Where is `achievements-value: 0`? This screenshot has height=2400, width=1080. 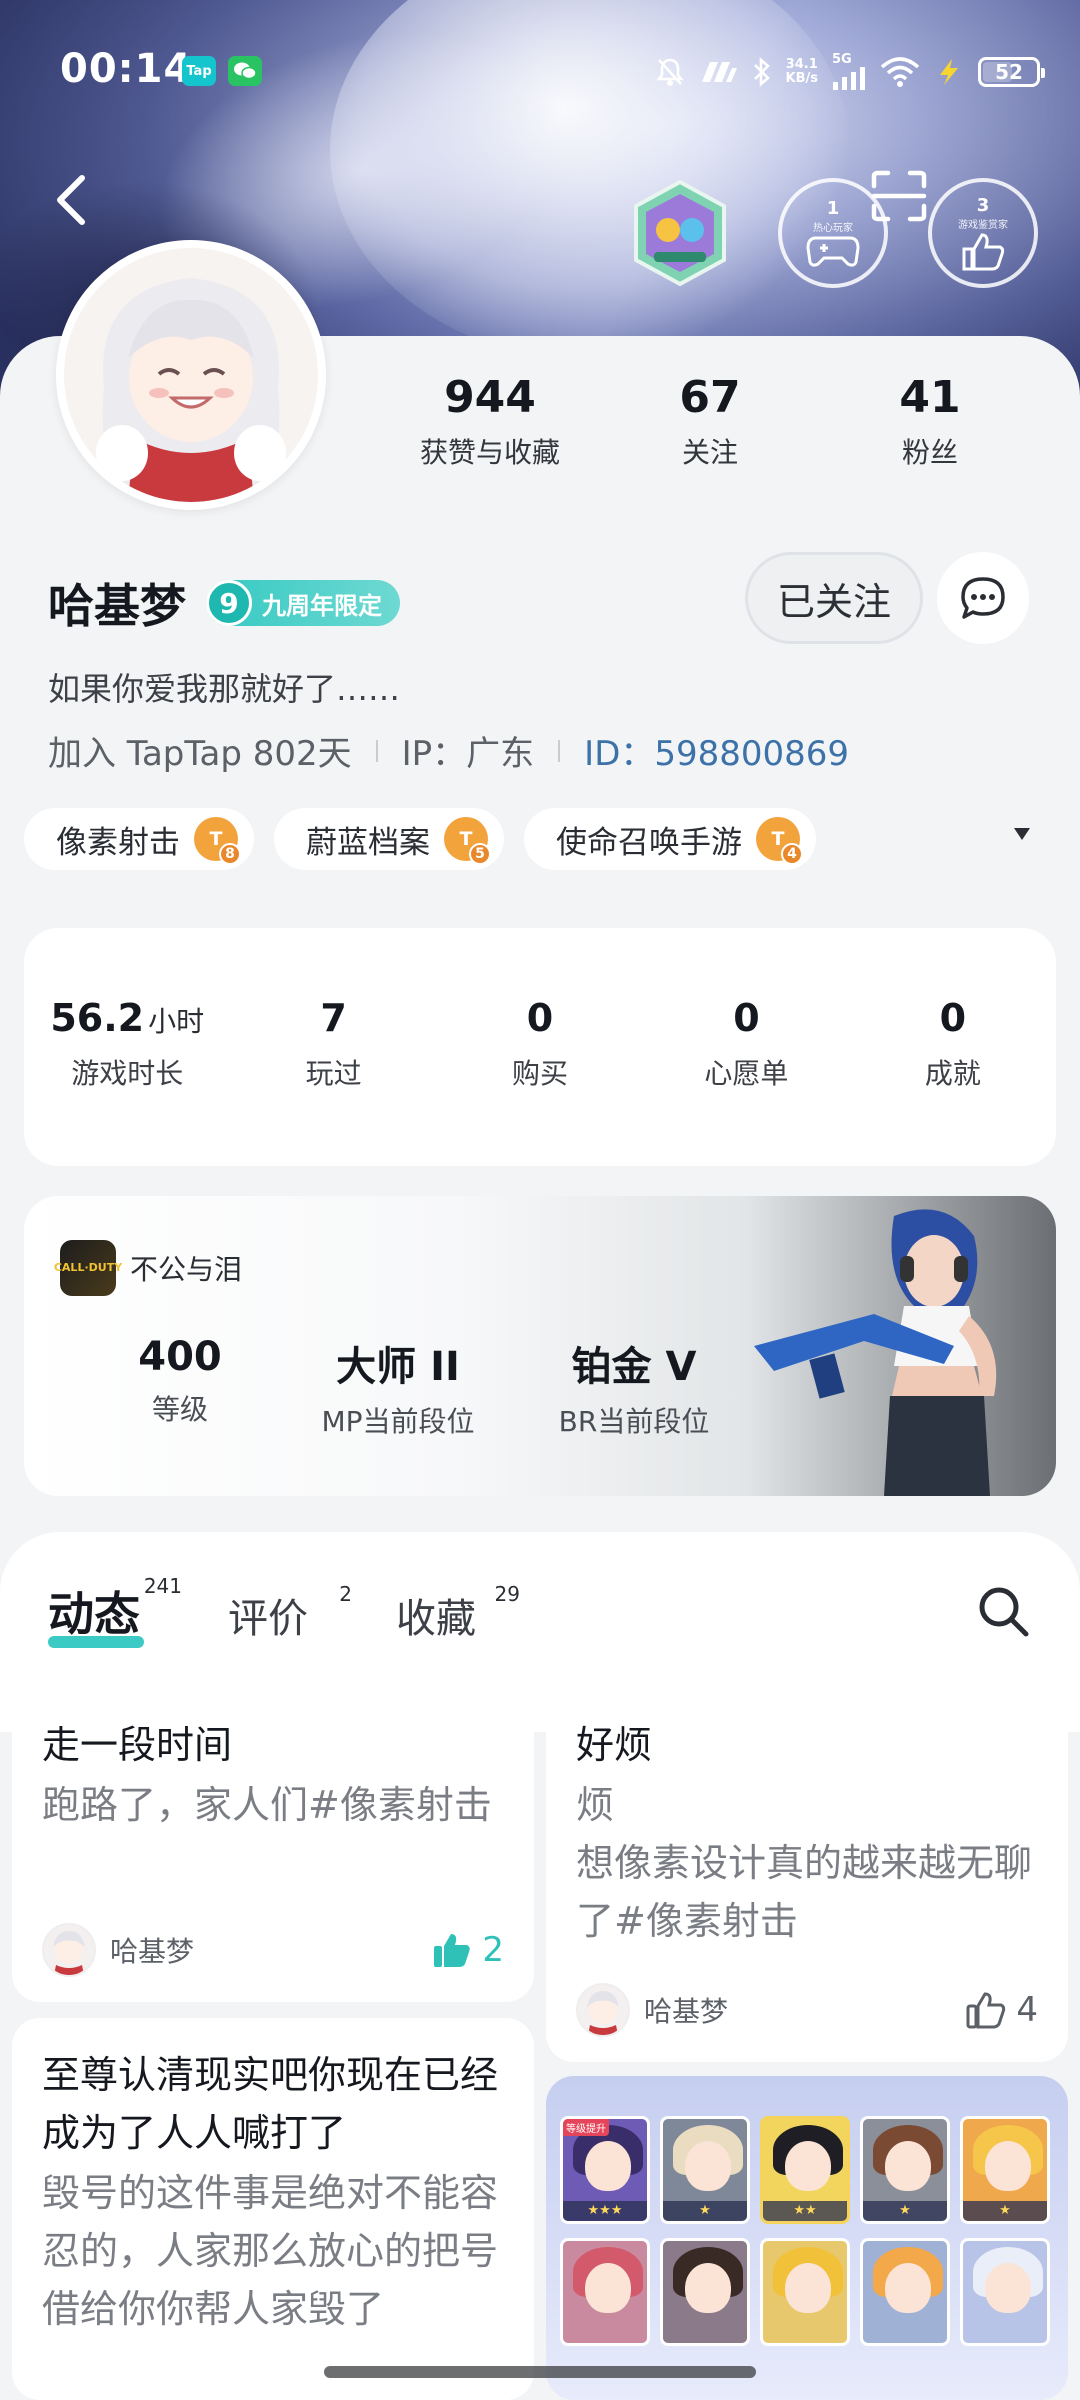 achievements-value: 0 is located at coordinates (953, 1018).